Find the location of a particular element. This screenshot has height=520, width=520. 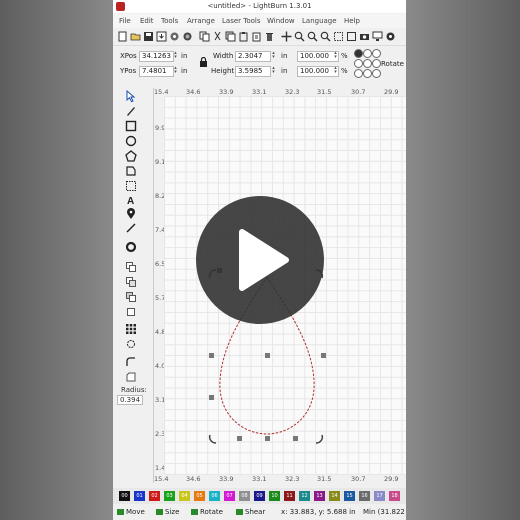

xpos-spinner: ▴ ▾ is located at coordinates (175, 55).